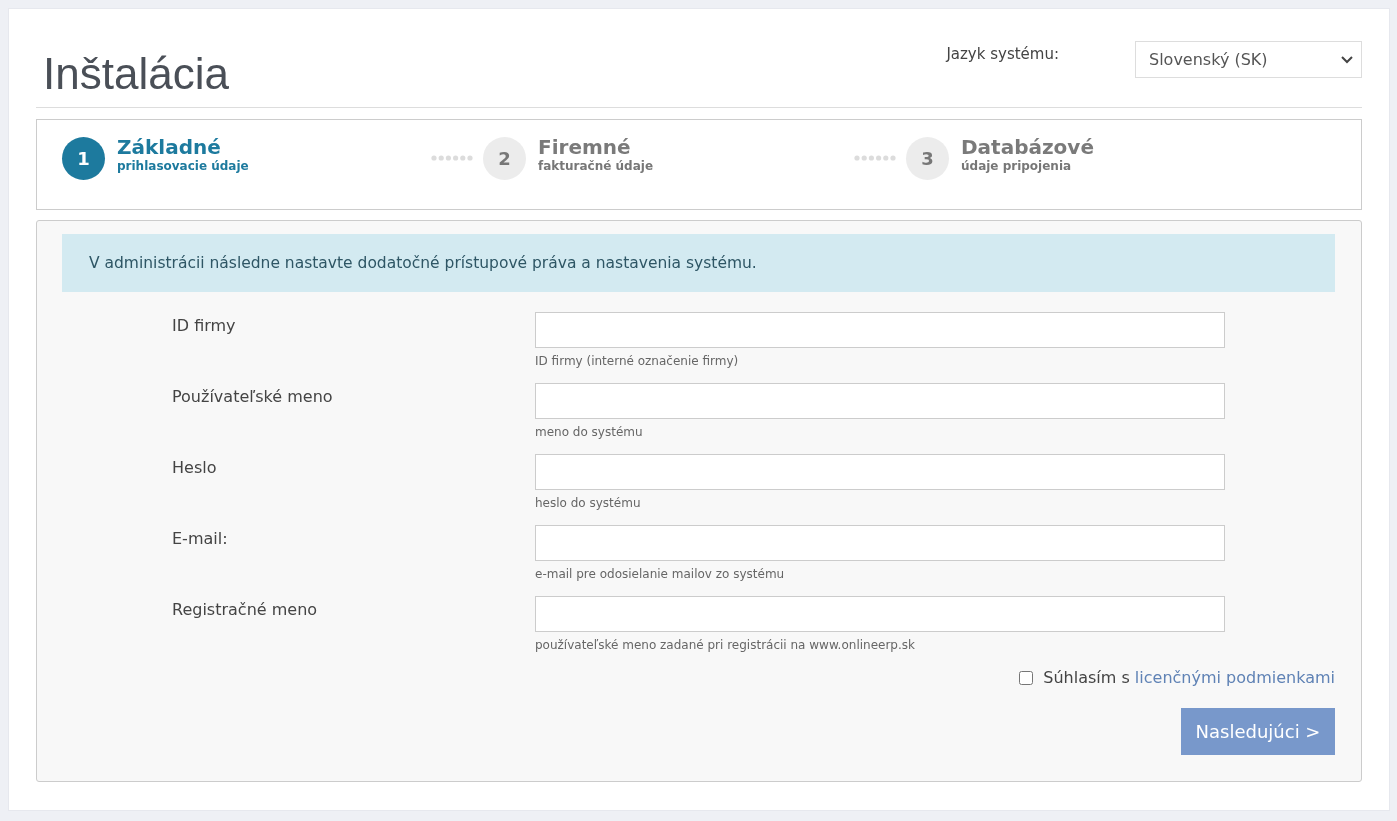  Describe the element at coordinates (204, 326) in the screenshot. I see `field-label: ID firmy` at that location.